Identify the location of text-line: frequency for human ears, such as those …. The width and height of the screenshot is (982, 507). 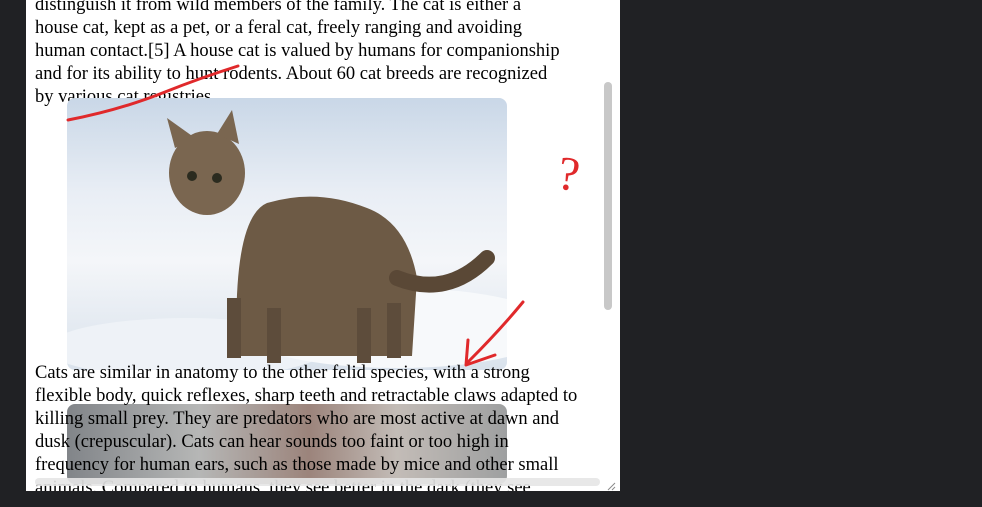
(297, 465).